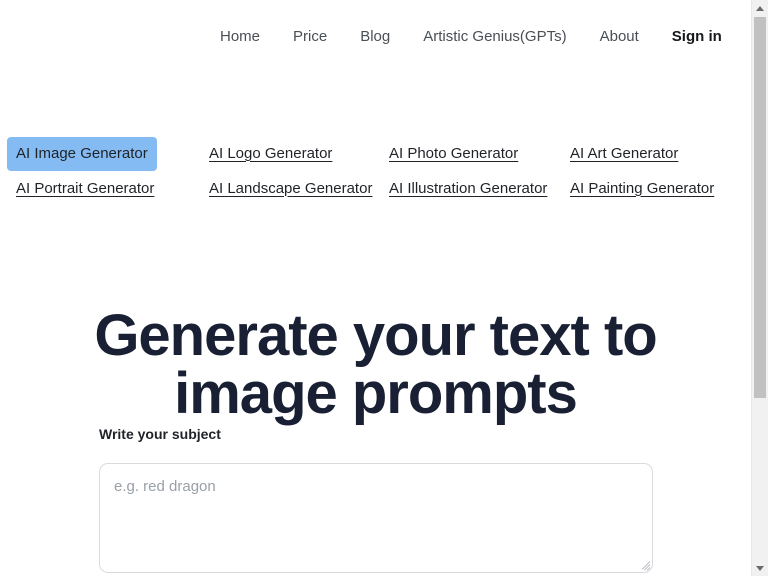  Describe the element at coordinates (453, 154) in the screenshot. I see `category-link-ai-photo-generator: AI Photo Generator` at that location.